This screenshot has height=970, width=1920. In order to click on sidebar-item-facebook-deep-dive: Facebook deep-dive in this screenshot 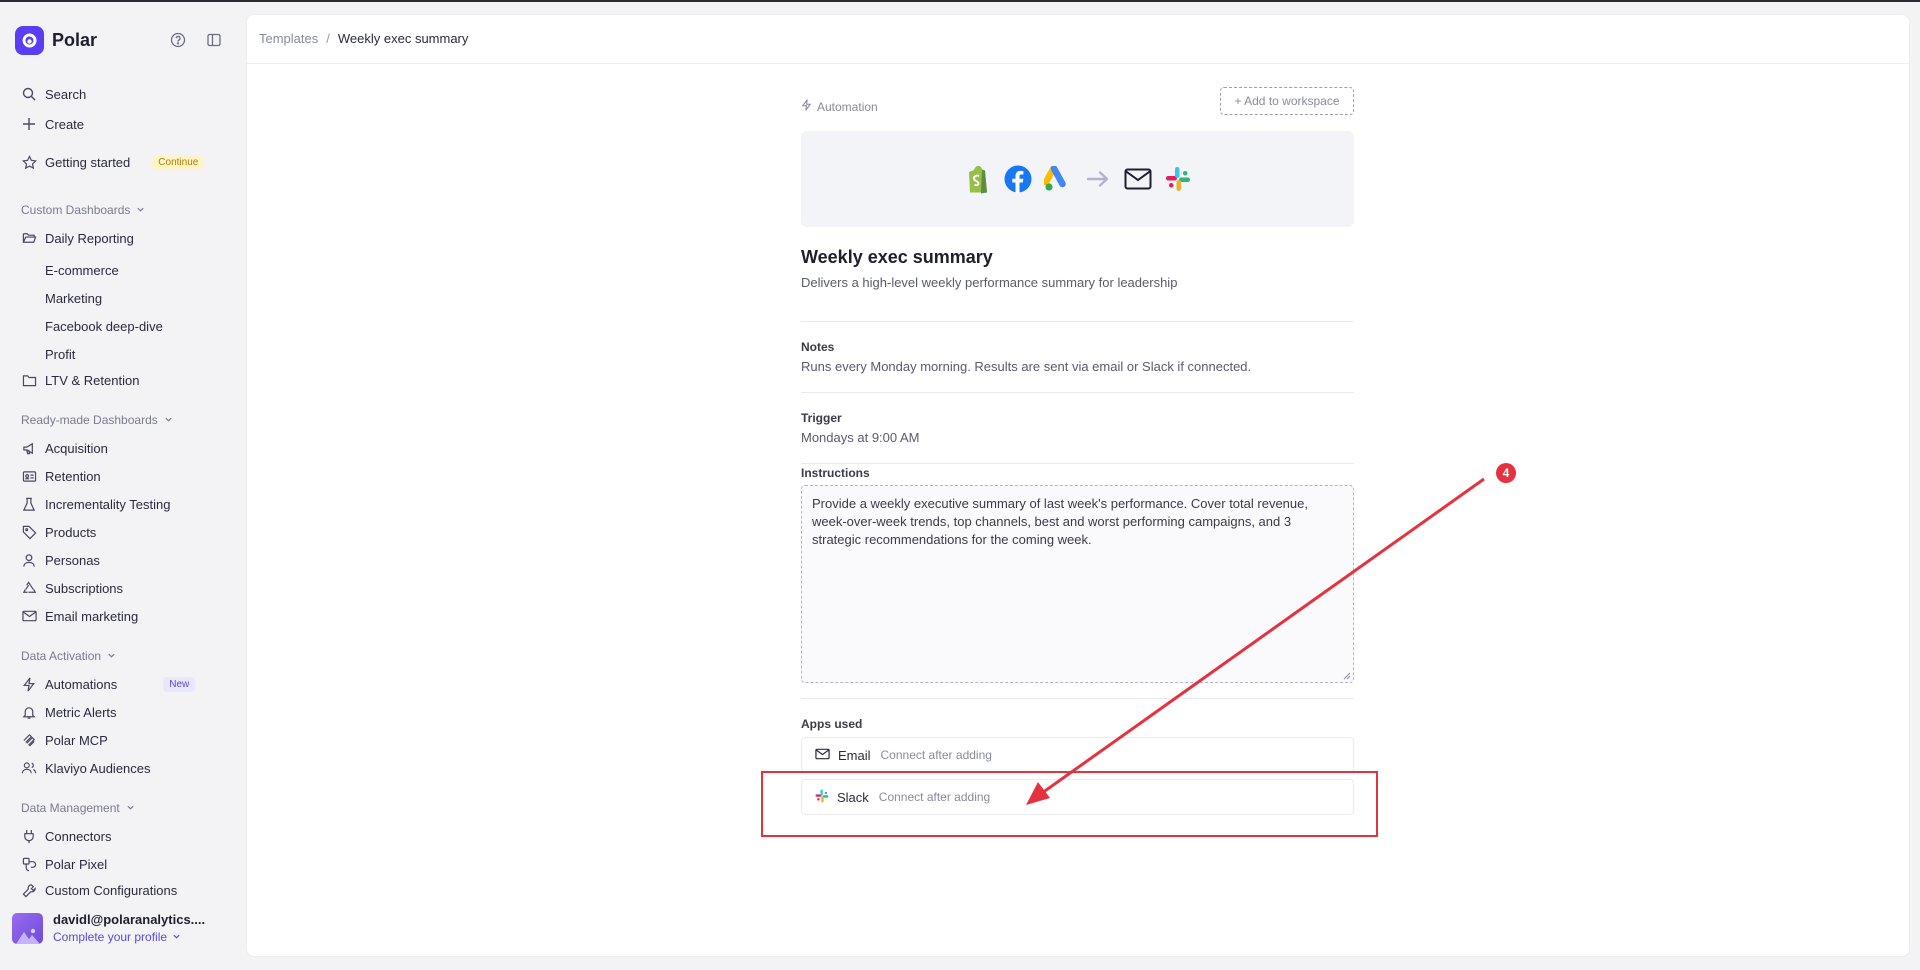, I will do `click(104, 326)`.